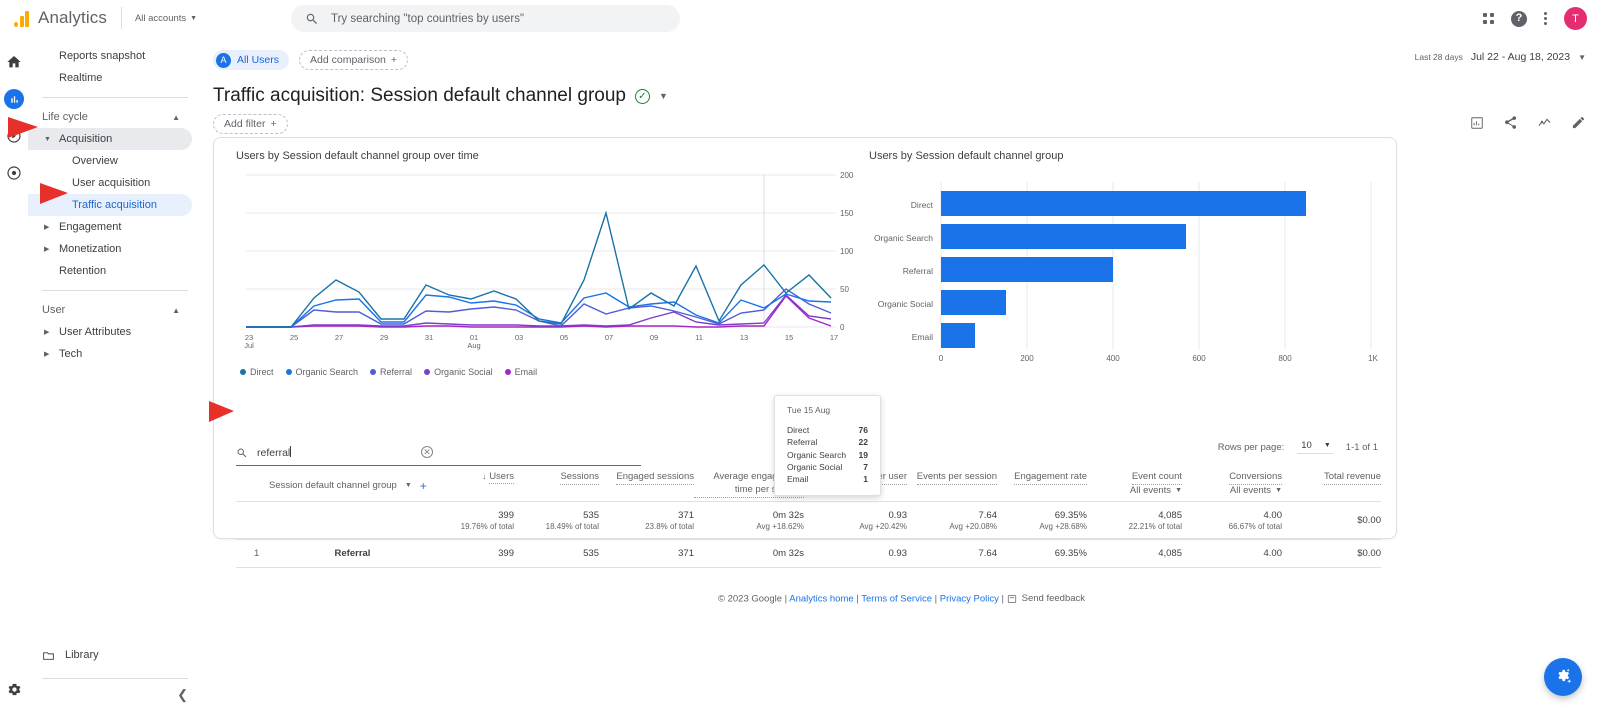 This screenshot has width=1600, height=713. What do you see at coordinates (1331, 485) in the screenshot?
I see `column-header-total-revenue: Total revenue` at bounding box center [1331, 485].